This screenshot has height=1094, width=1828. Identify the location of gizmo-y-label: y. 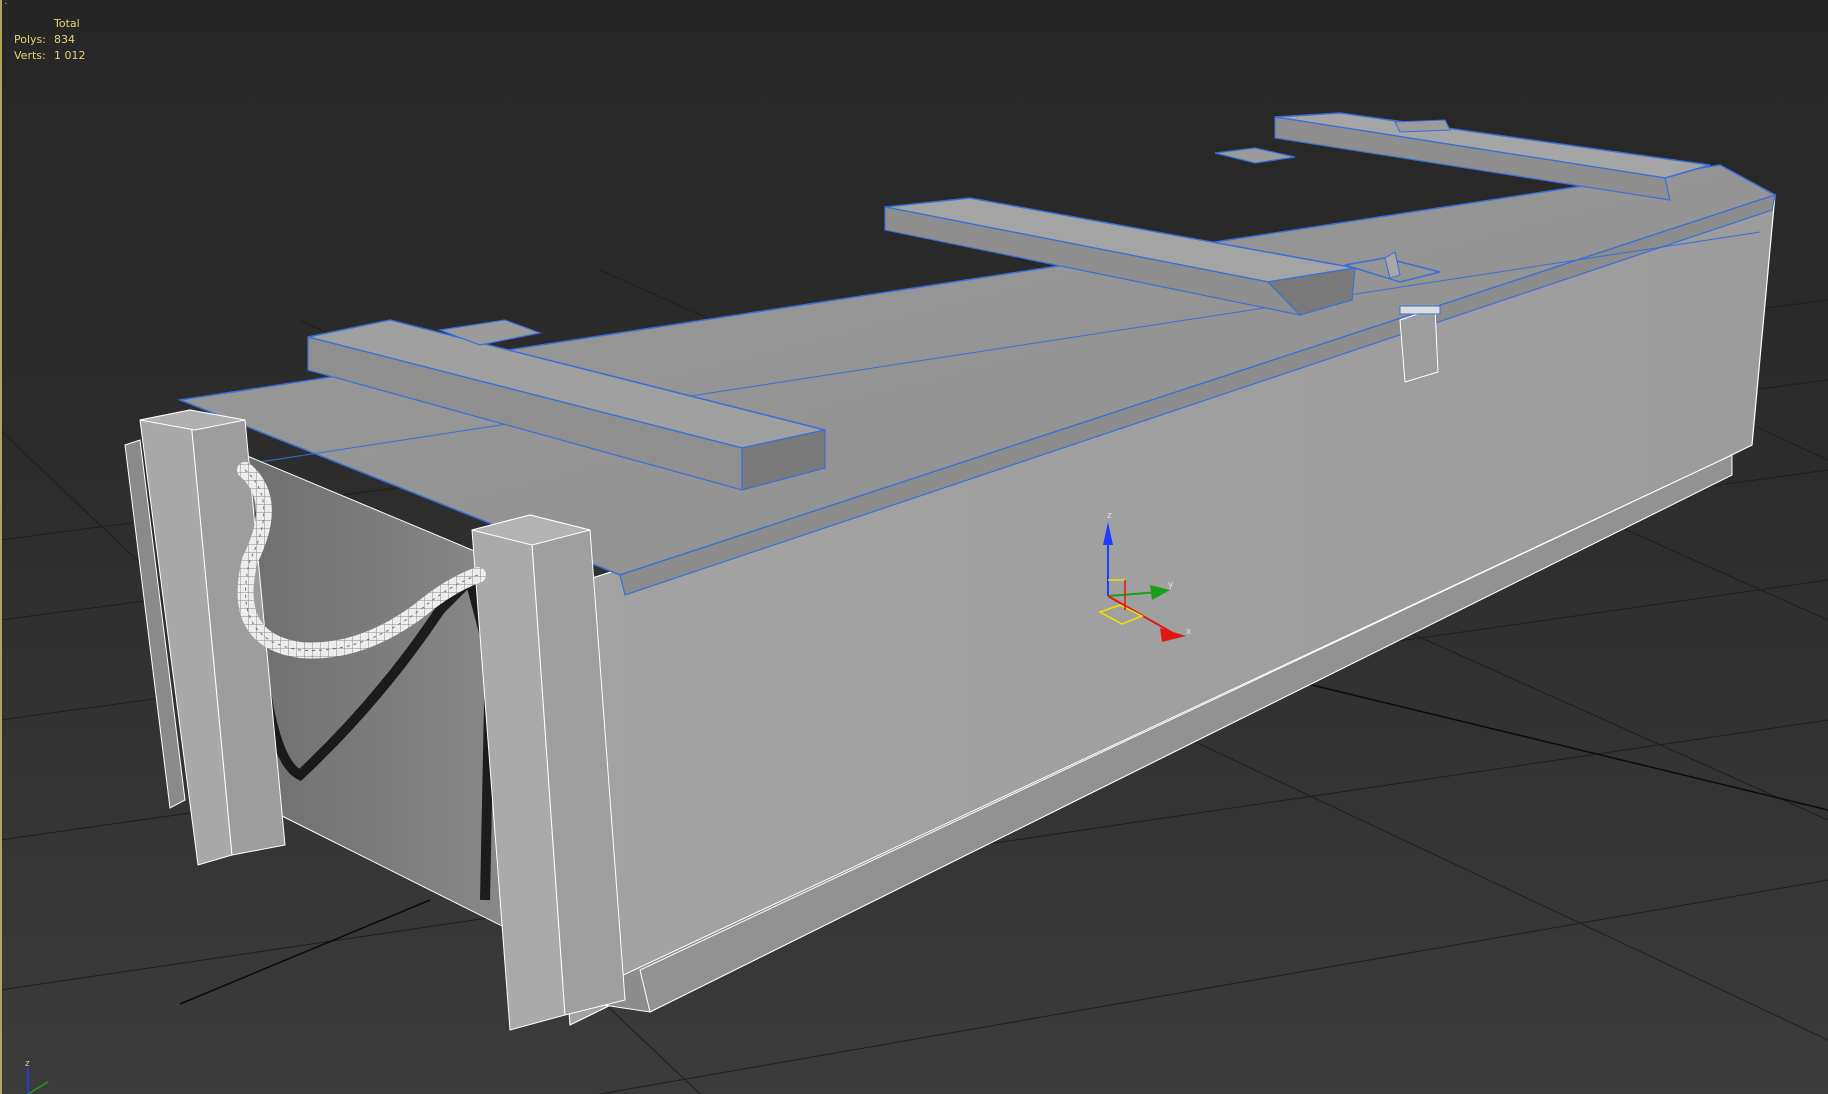
(1171, 585).